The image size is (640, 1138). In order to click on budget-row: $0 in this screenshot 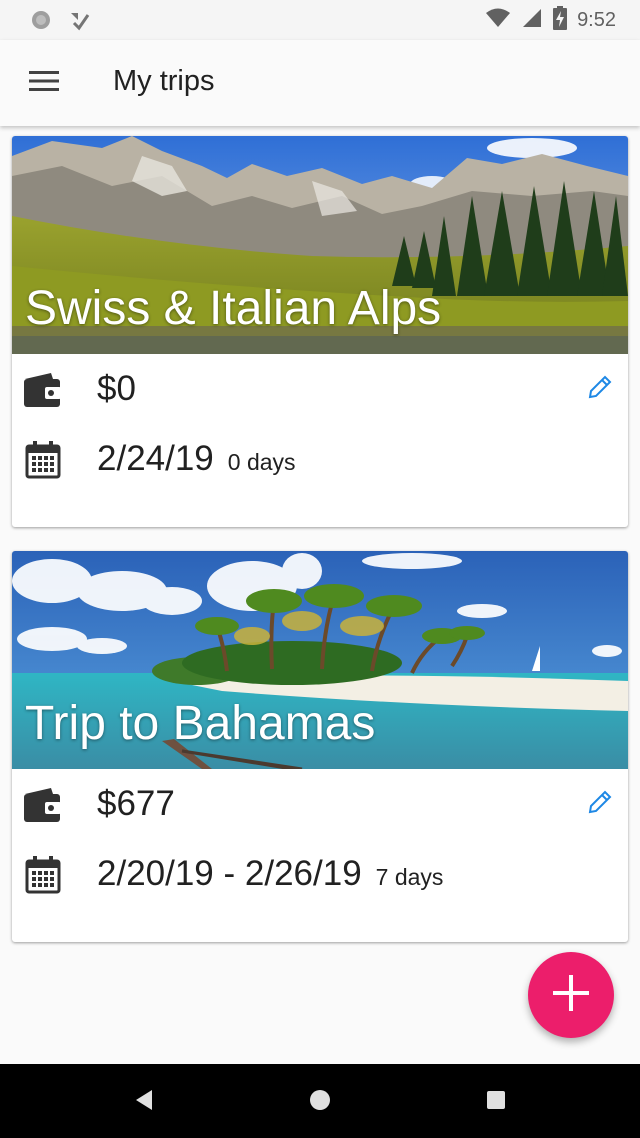, I will do `click(320, 389)`.